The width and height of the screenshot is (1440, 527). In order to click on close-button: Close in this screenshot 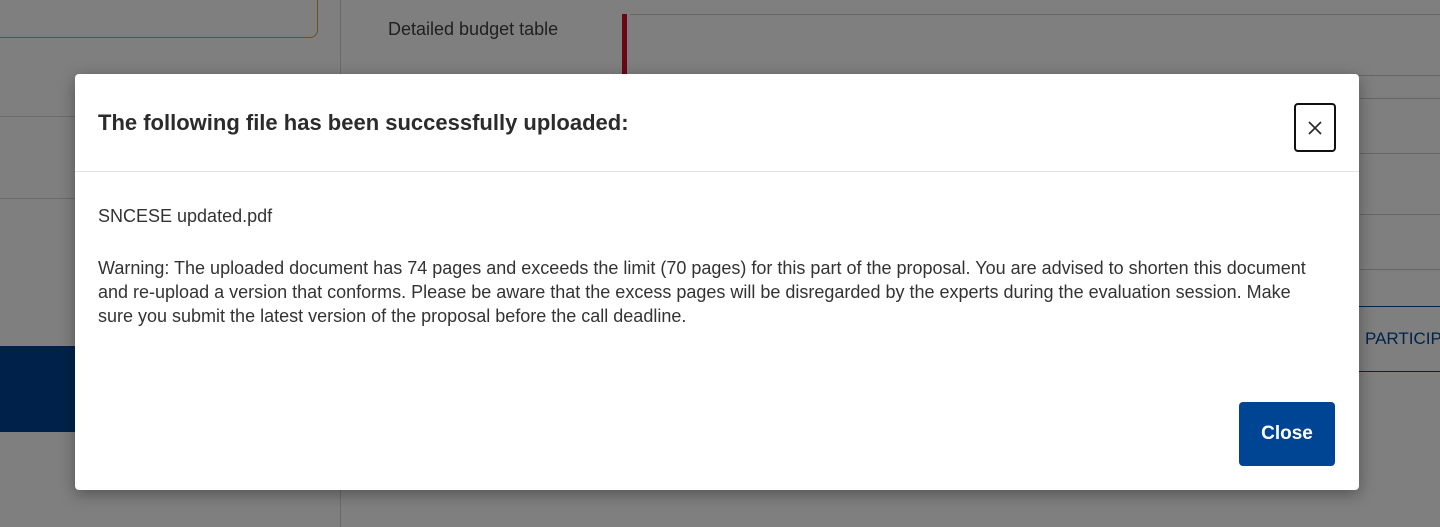, I will do `click(1287, 434)`.